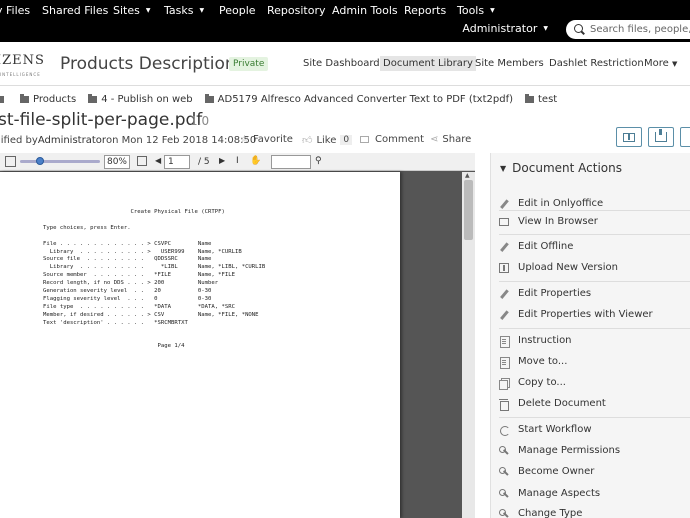 This screenshot has width=690, height=518. Describe the element at coordinates (596, 63) in the screenshot. I see `tab-dashlet-restriction: Dashlet Restriction` at that location.